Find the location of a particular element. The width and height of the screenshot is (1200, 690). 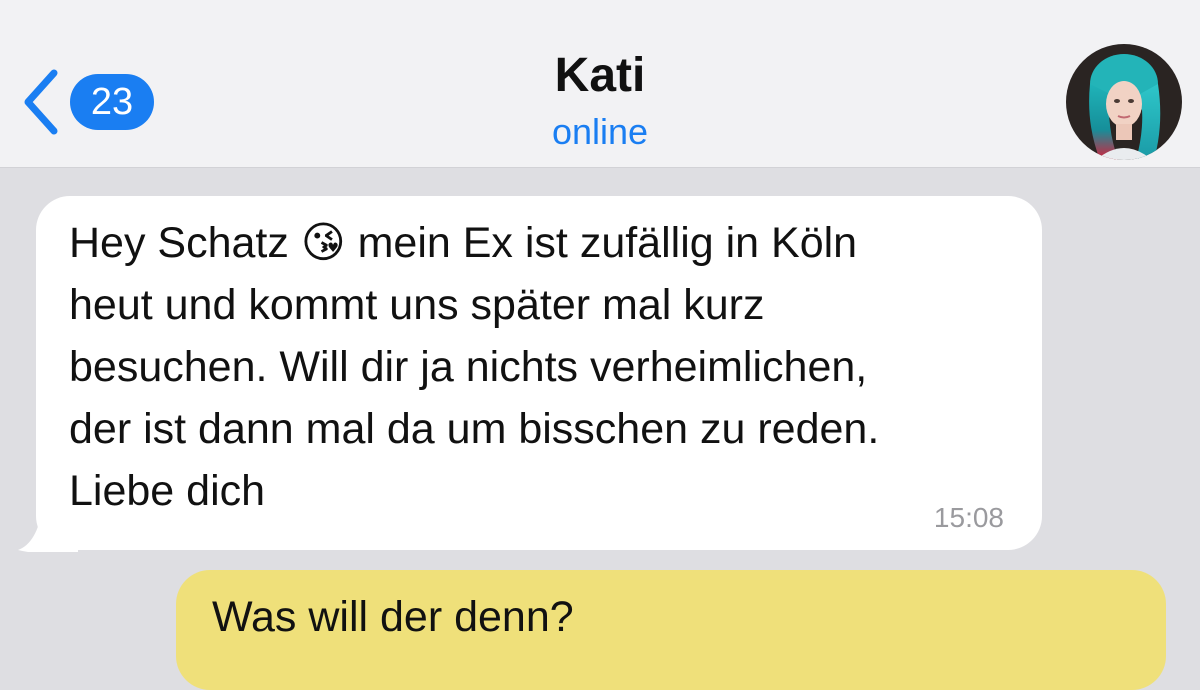

contact-name: Kati is located at coordinates (600, 75).